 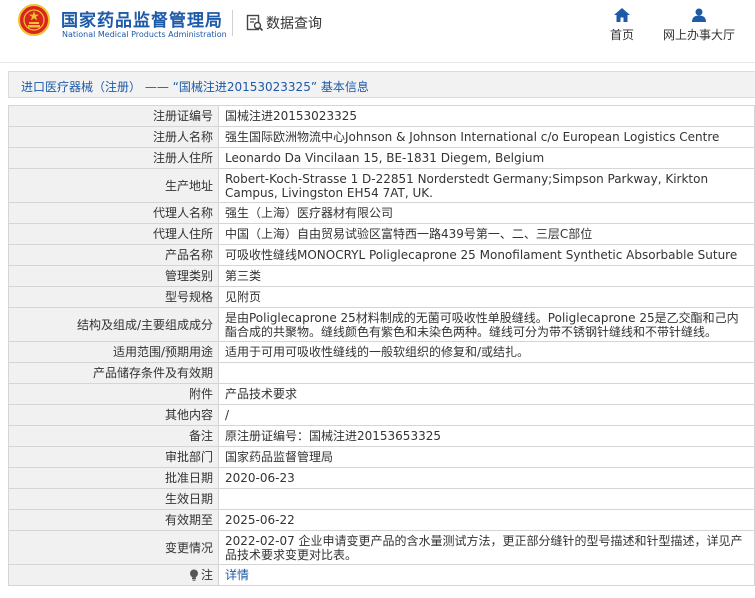 I want to click on row-model: 型号规格 见附页, so click(x=381, y=297).